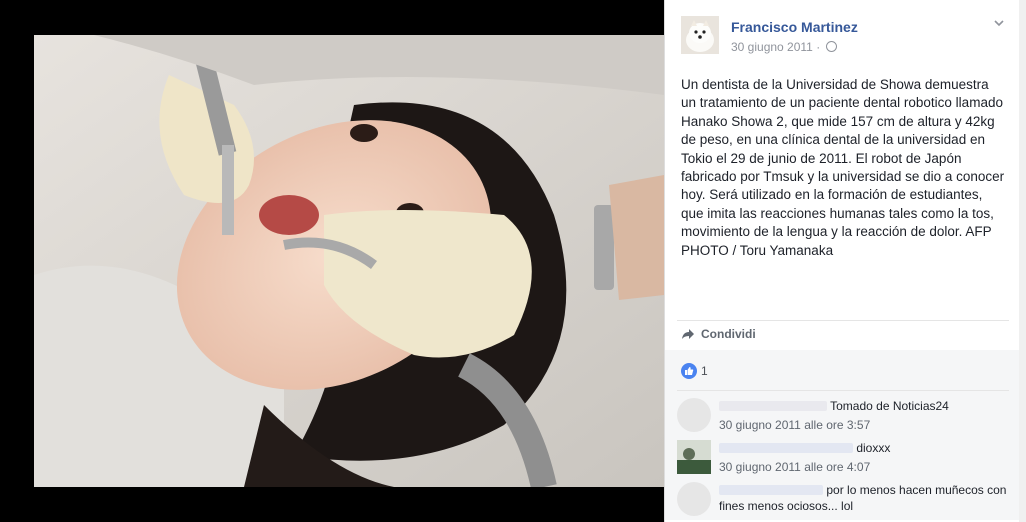  I want to click on post-meta: 30 giugno 2011 ·, so click(784, 47).